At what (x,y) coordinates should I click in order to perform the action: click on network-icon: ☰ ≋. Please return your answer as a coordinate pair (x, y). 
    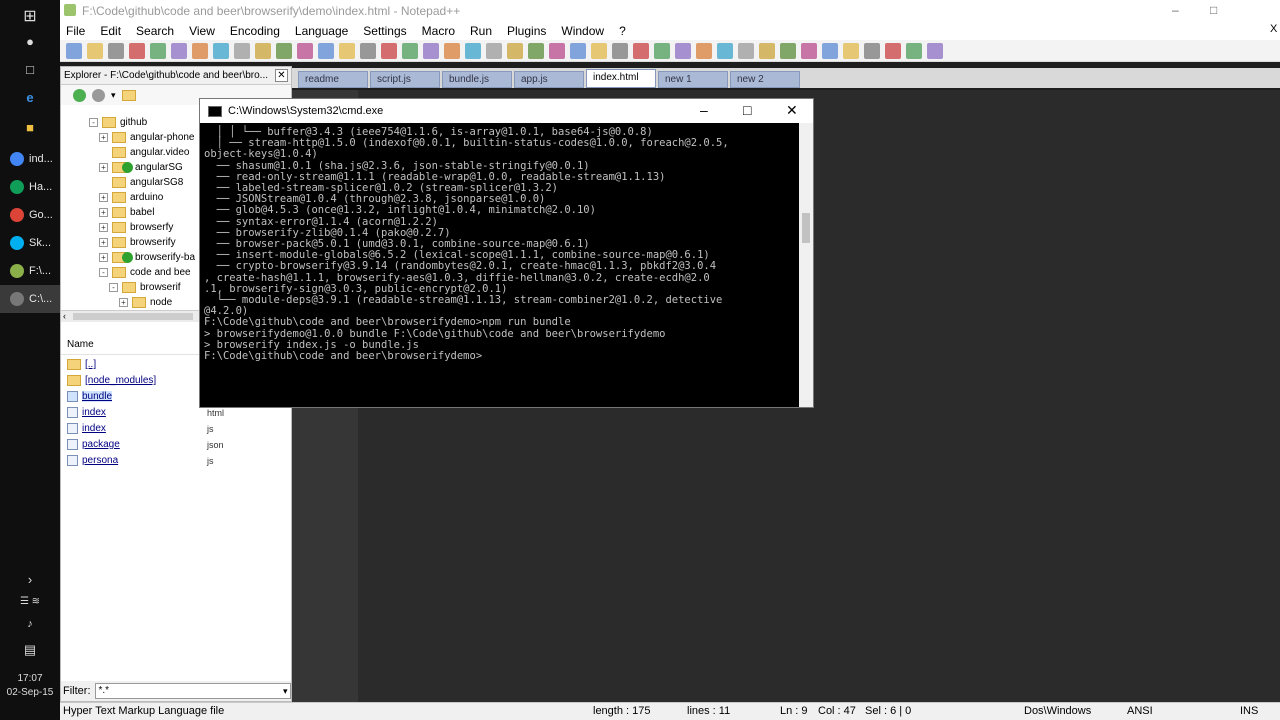
    Looking at the image, I should click on (30, 601).